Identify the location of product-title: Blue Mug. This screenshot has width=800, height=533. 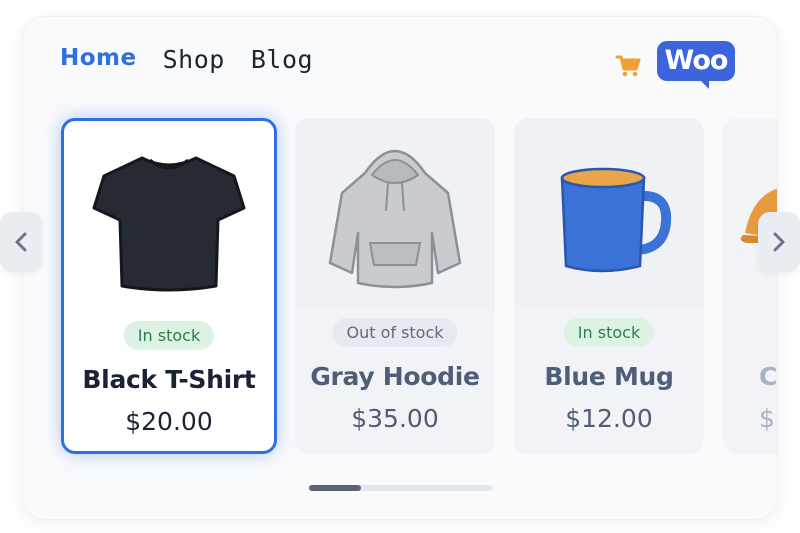
(609, 376).